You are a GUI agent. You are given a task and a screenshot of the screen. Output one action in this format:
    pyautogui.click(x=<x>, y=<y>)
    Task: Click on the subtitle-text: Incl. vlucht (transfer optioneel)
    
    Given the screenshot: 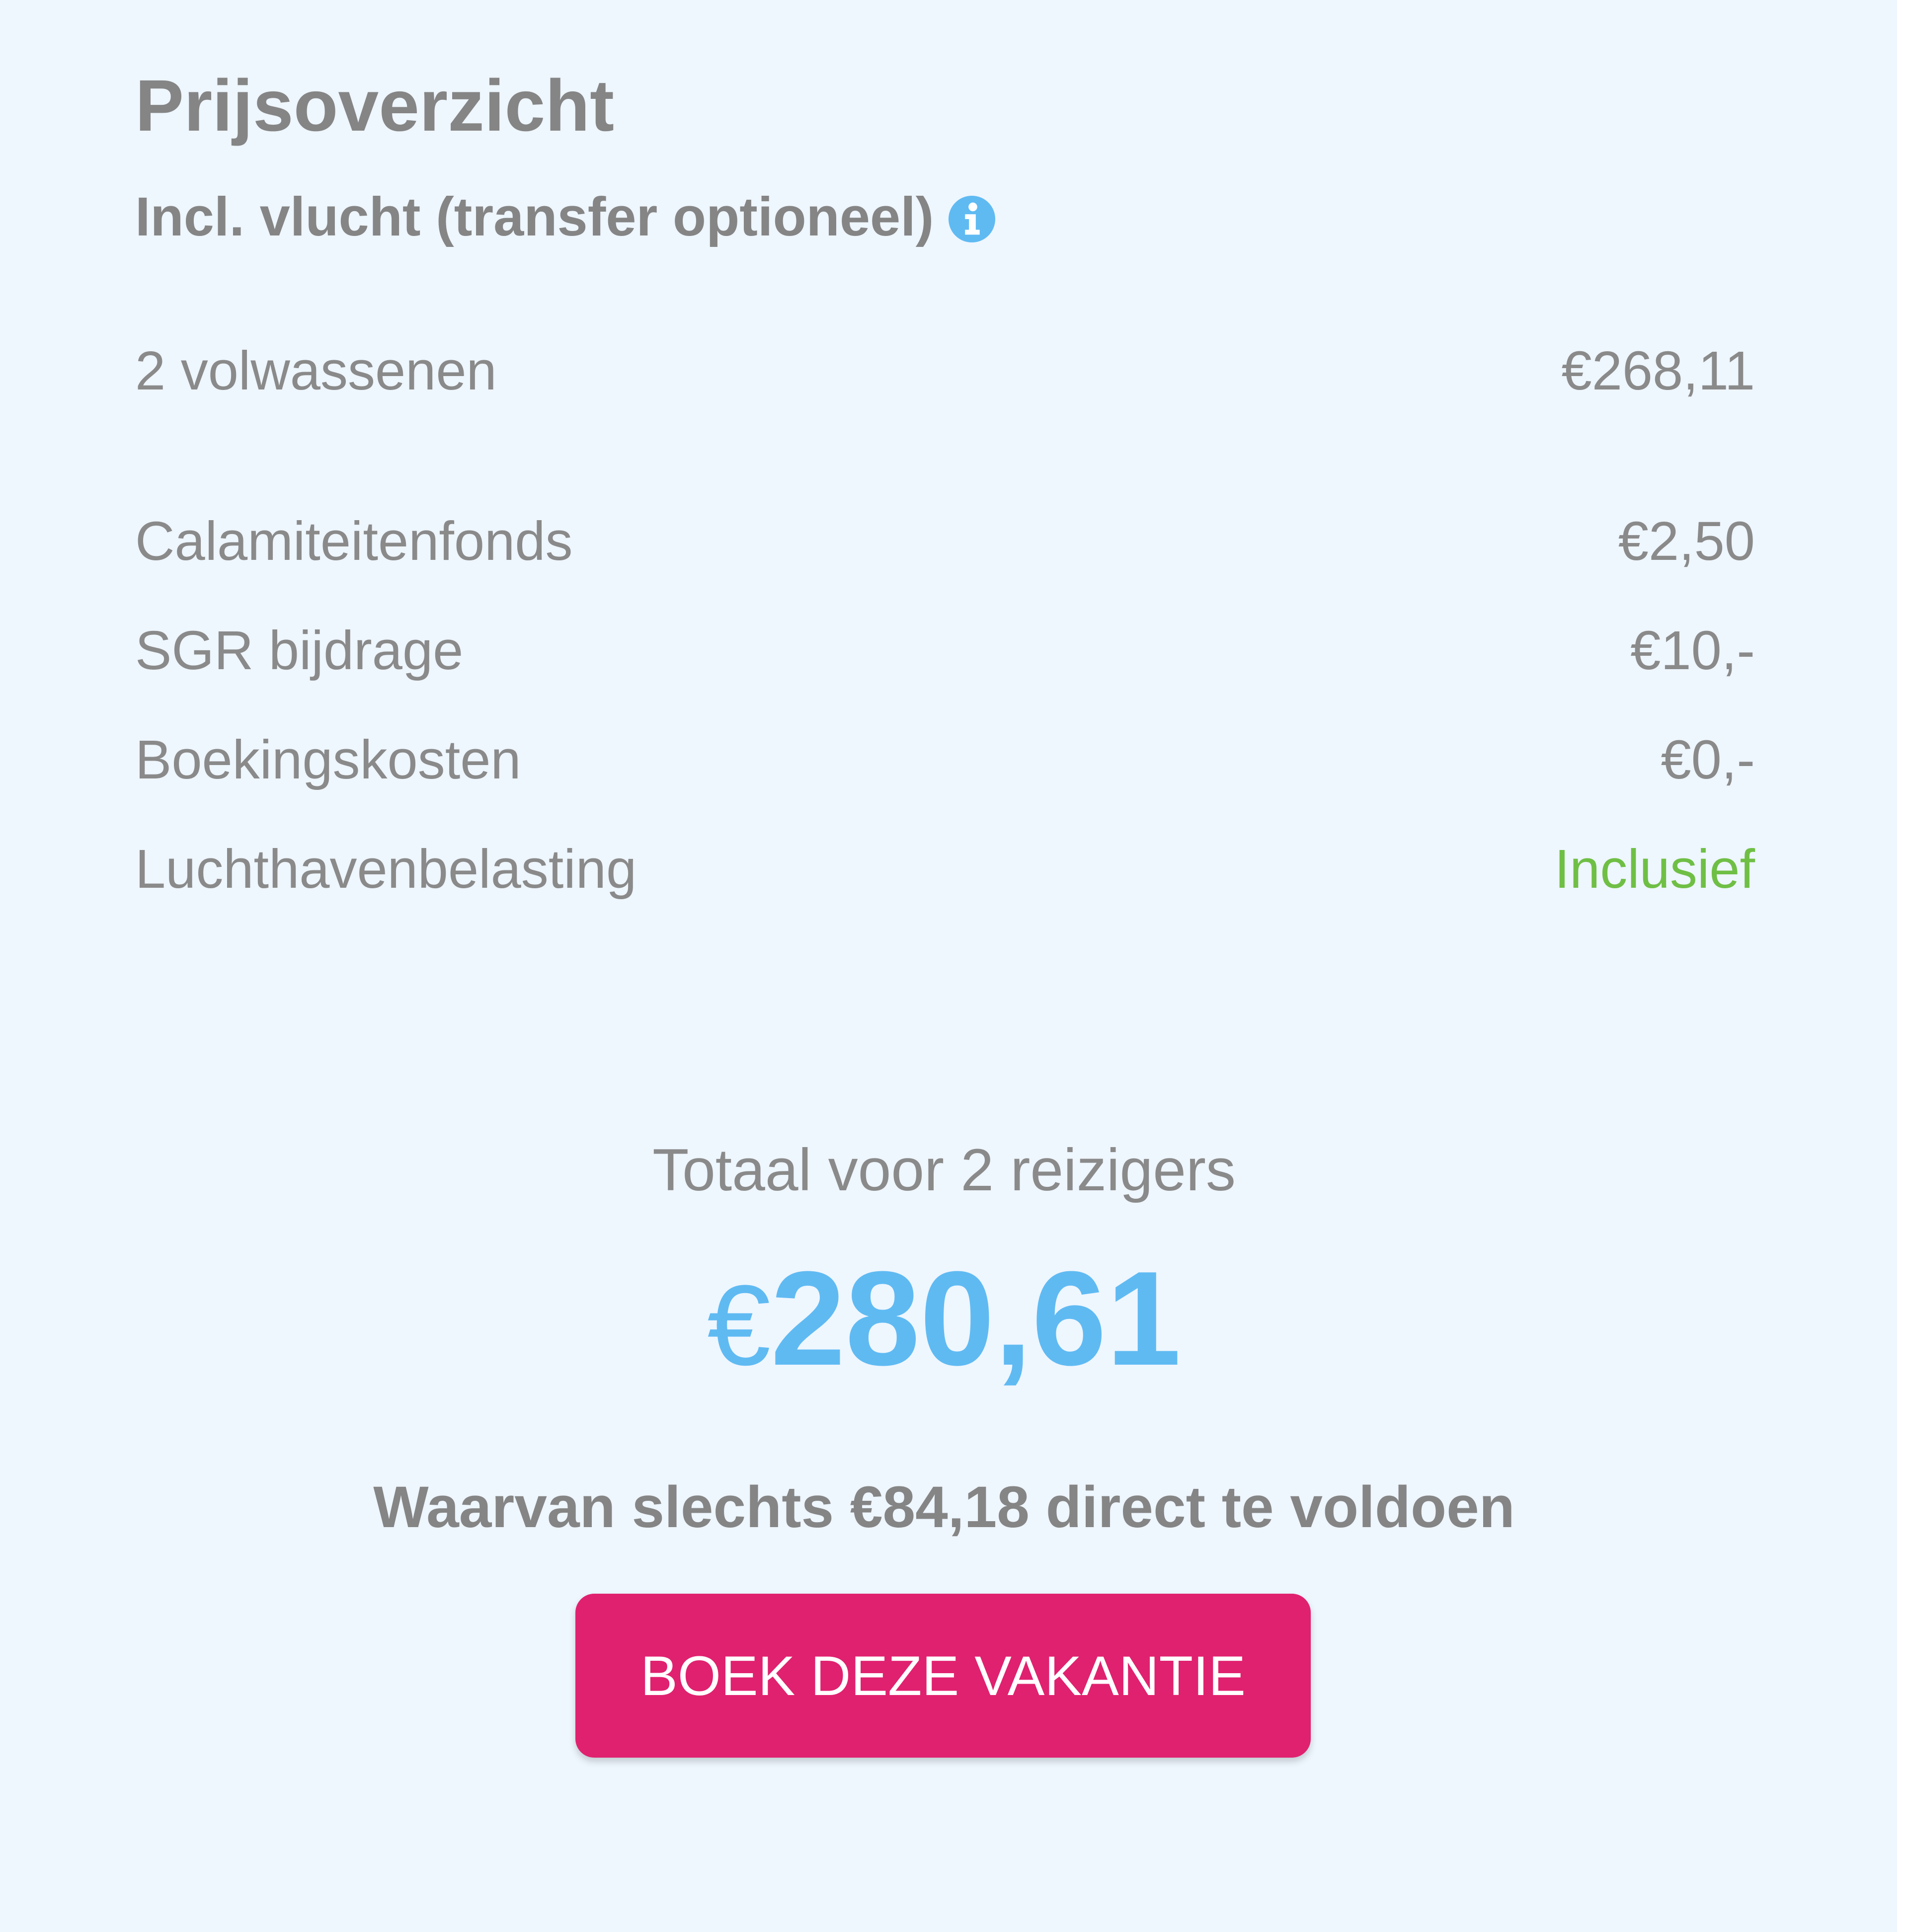 What is the action you would take?
    pyautogui.click(x=534, y=216)
    